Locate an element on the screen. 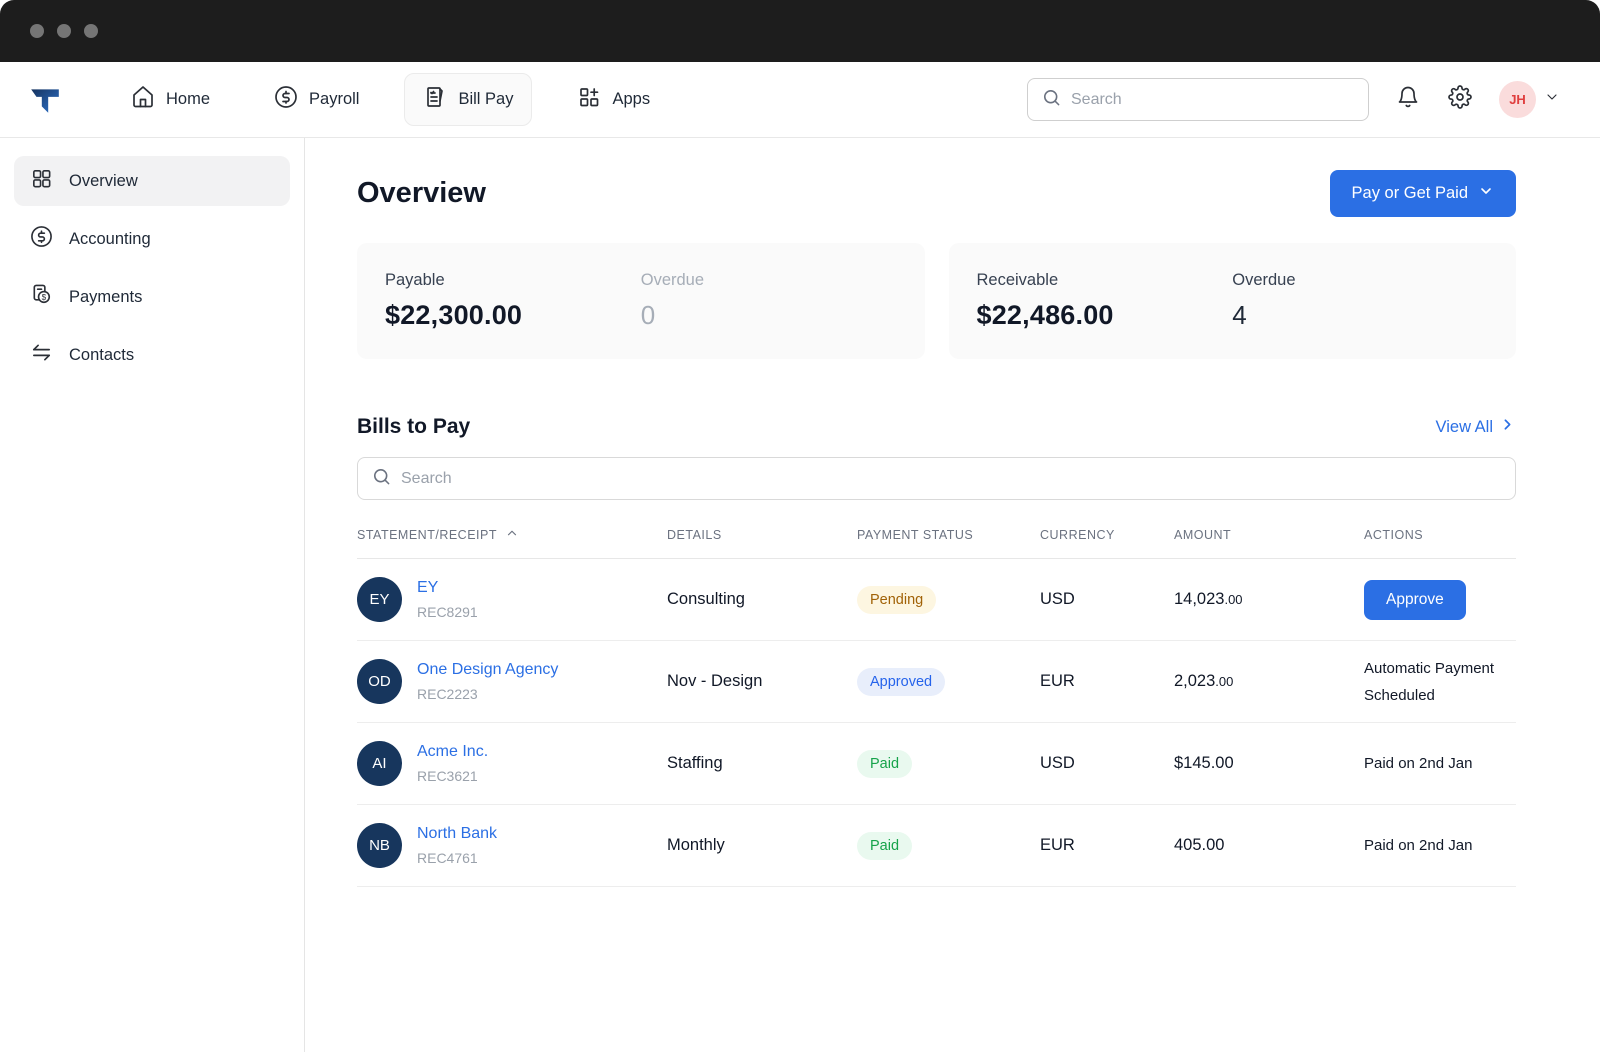 The image size is (1600, 1052). nav-item-label: Bill Pay is located at coordinates (486, 99).